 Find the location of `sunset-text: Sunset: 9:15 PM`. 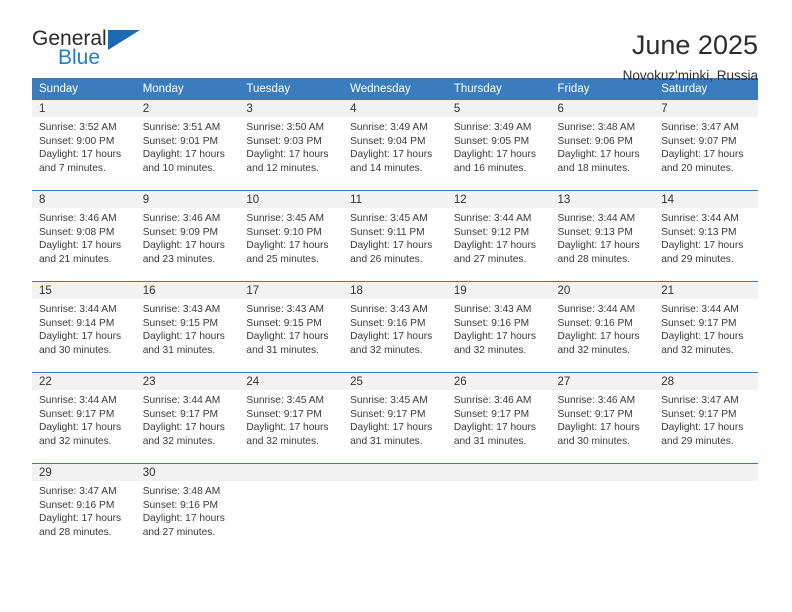

sunset-text: Sunset: 9:15 PM is located at coordinates (284, 323).